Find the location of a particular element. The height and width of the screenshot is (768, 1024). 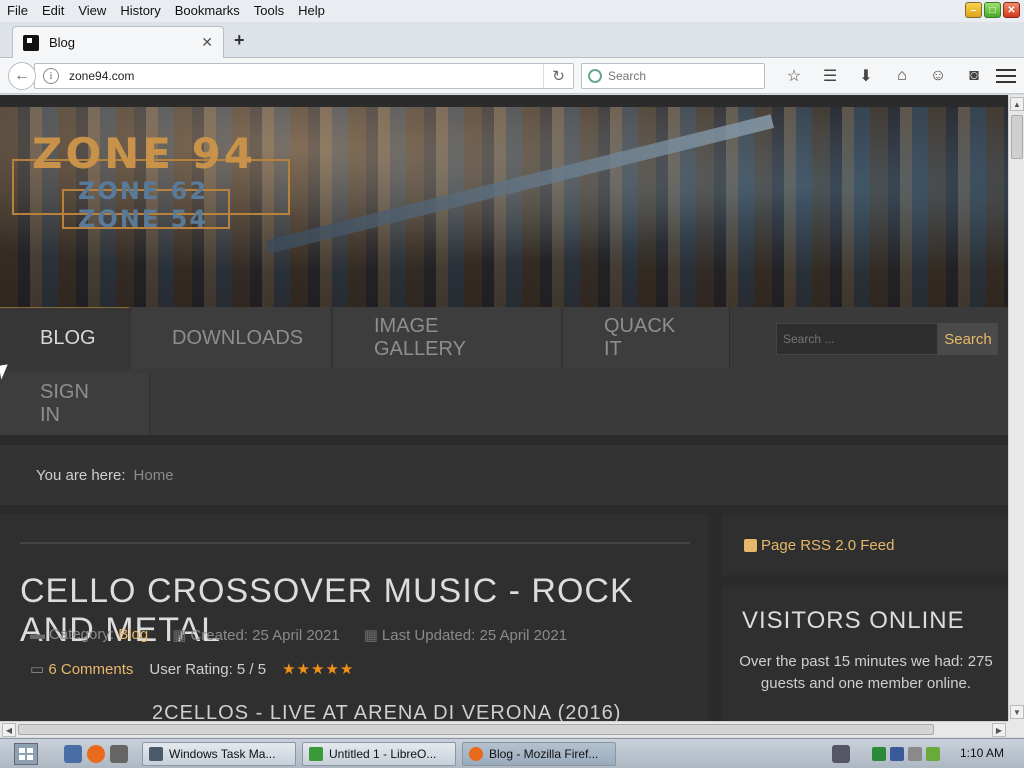

network-icon is located at coordinates (897, 754).